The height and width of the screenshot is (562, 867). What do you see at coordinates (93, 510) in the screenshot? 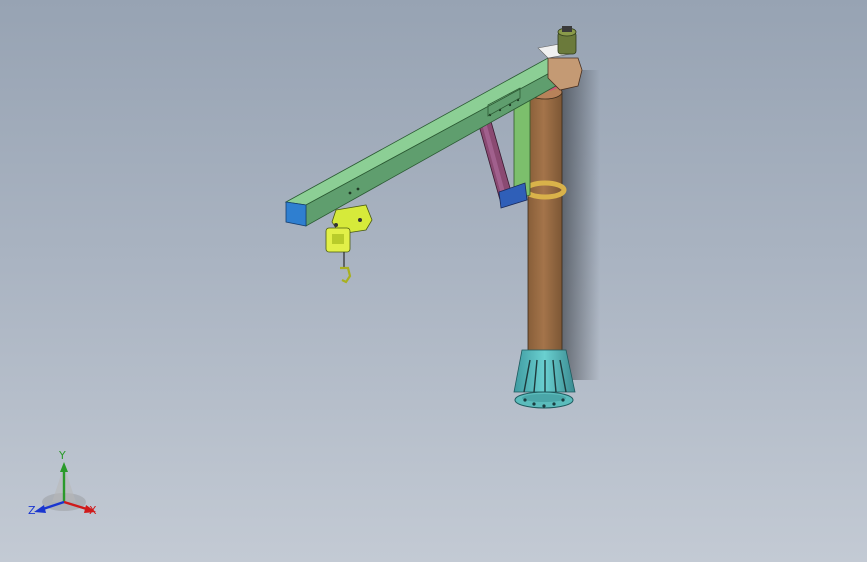
I see `x-axis-label: X` at bounding box center [93, 510].